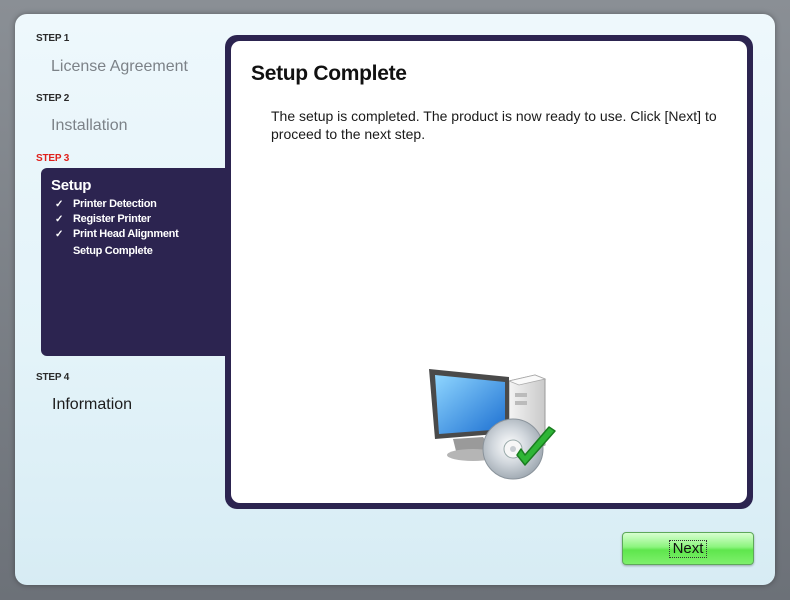 The width and height of the screenshot is (790, 600). I want to click on step-3-title: Setup, so click(71, 185).